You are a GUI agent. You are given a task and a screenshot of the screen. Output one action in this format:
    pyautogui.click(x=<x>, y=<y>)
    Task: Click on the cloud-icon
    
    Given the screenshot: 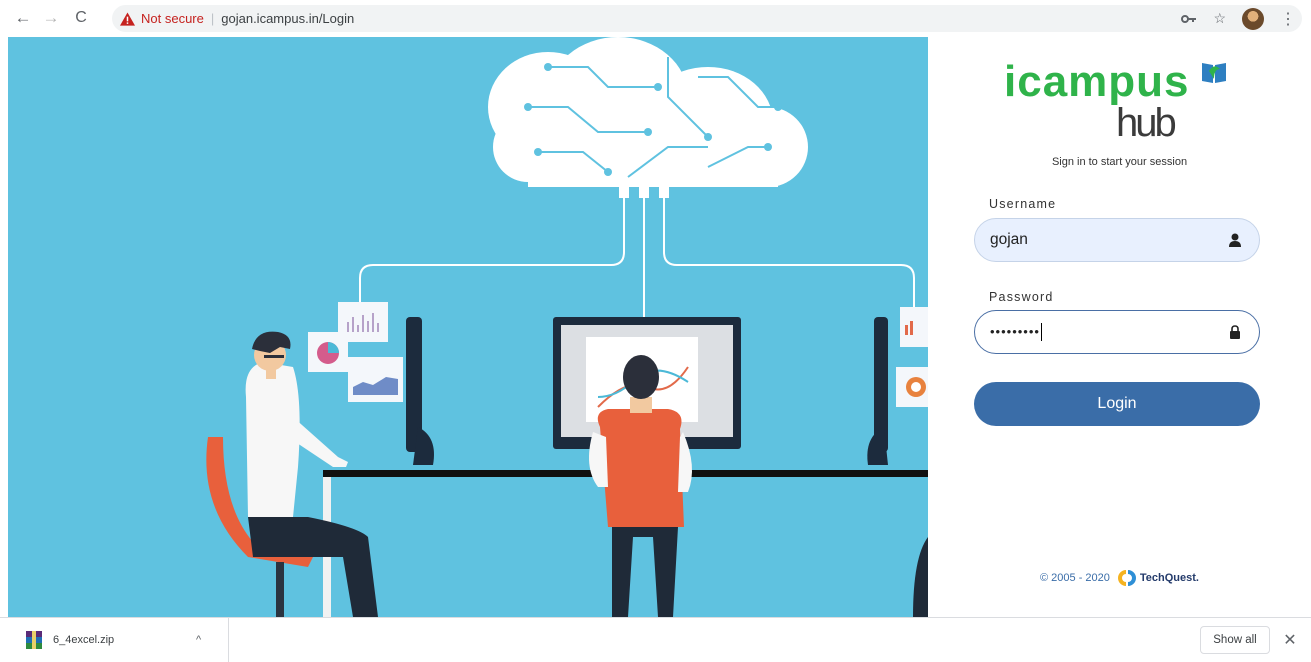 What is the action you would take?
    pyautogui.click(x=648, y=112)
    